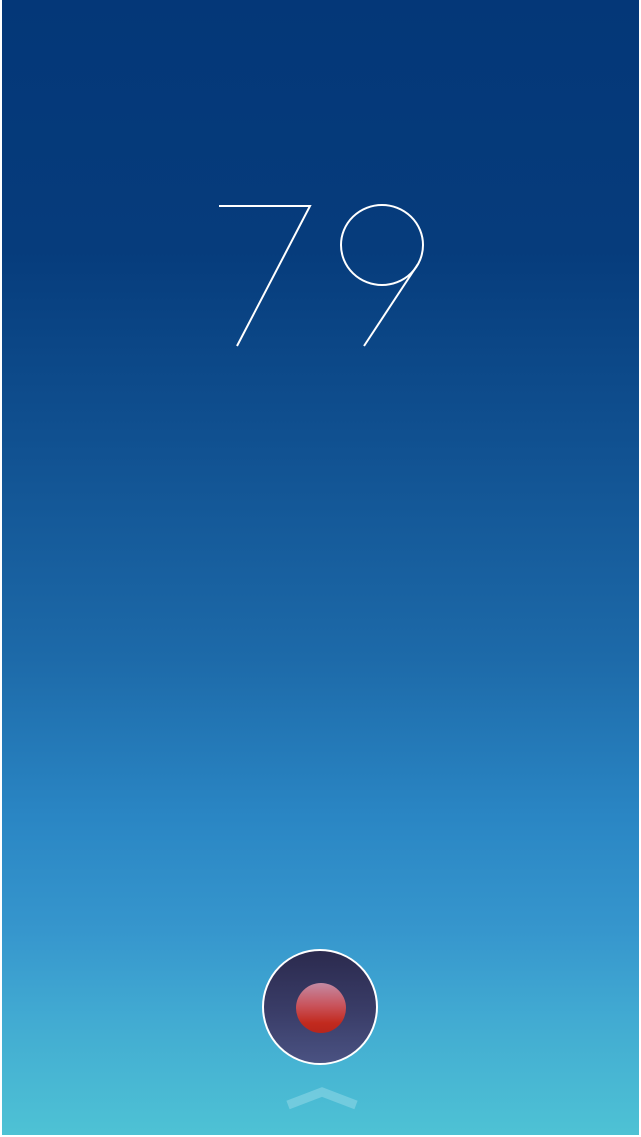  Describe the element at coordinates (382, 275) in the screenshot. I see `digit-nine` at that location.